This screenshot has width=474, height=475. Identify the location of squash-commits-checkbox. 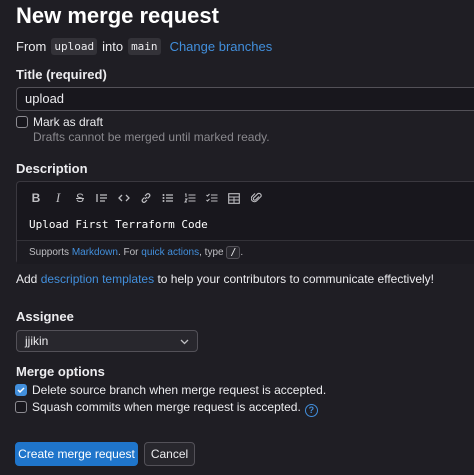
(21, 407).